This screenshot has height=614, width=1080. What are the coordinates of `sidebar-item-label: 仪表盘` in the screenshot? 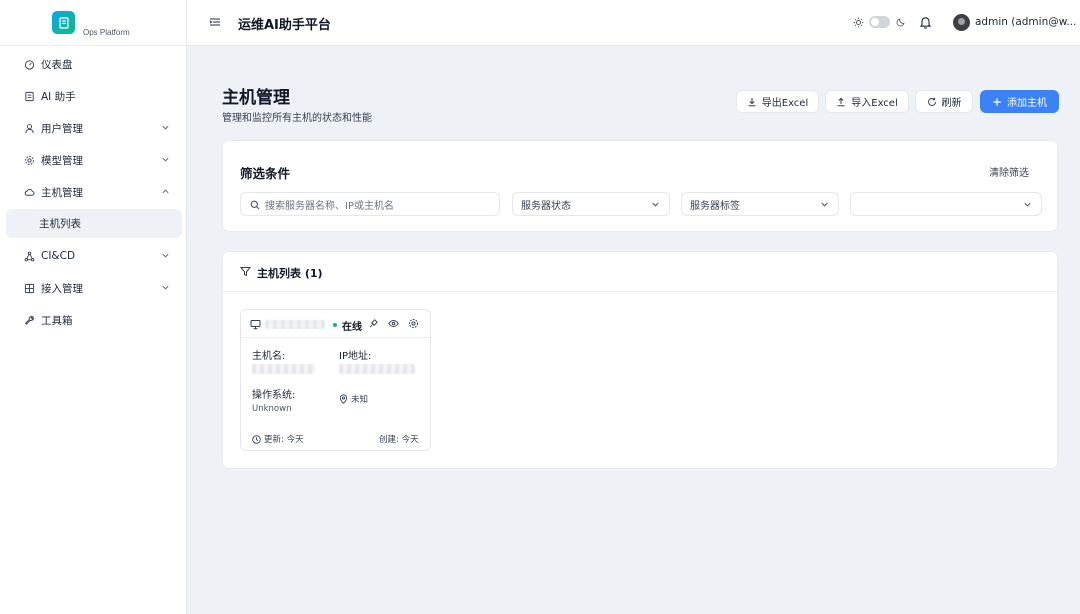 It's located at (57, 64).